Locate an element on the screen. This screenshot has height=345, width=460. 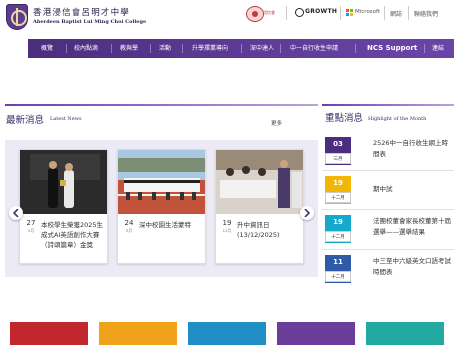
chevron-right-icon is located at coordinates (307, 213).